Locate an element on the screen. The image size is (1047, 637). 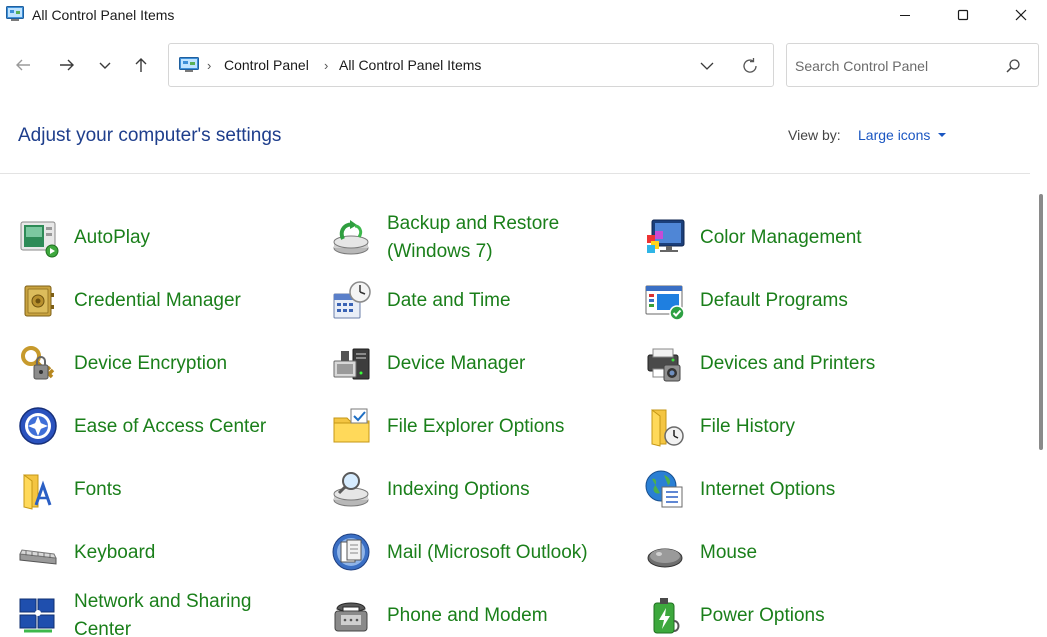
item-label: Keyboard is located at coordinates (114, 553).